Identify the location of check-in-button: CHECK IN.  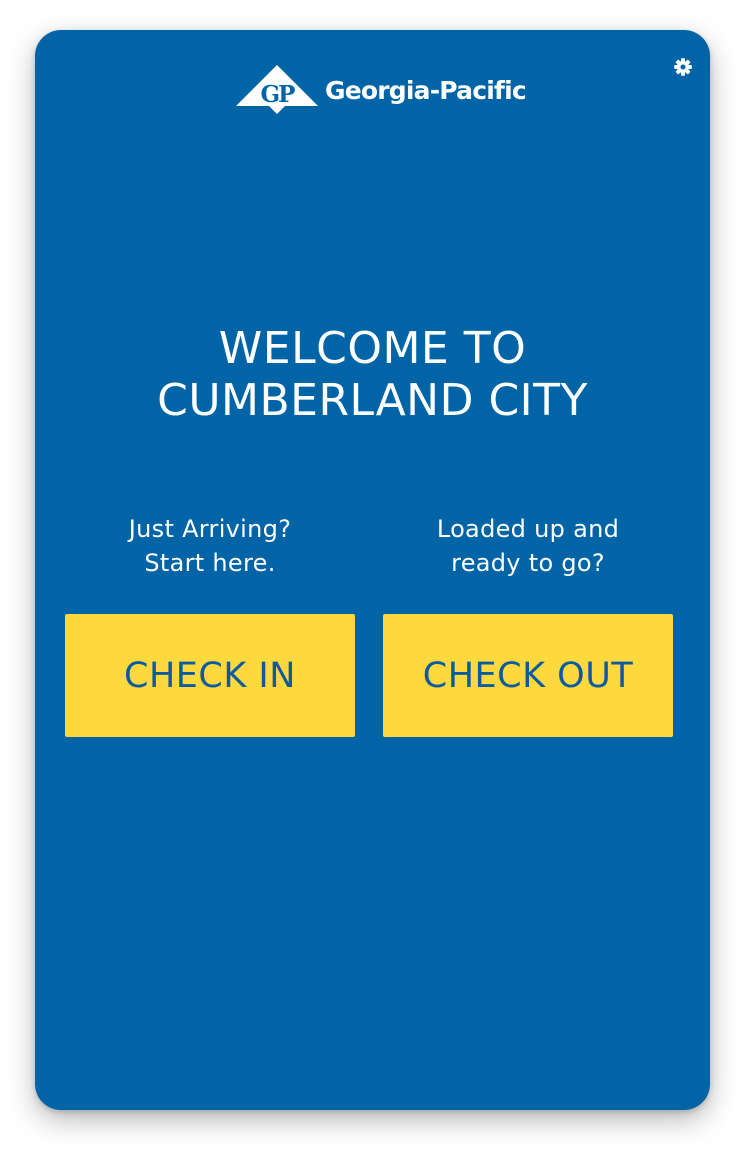
(210, 675).